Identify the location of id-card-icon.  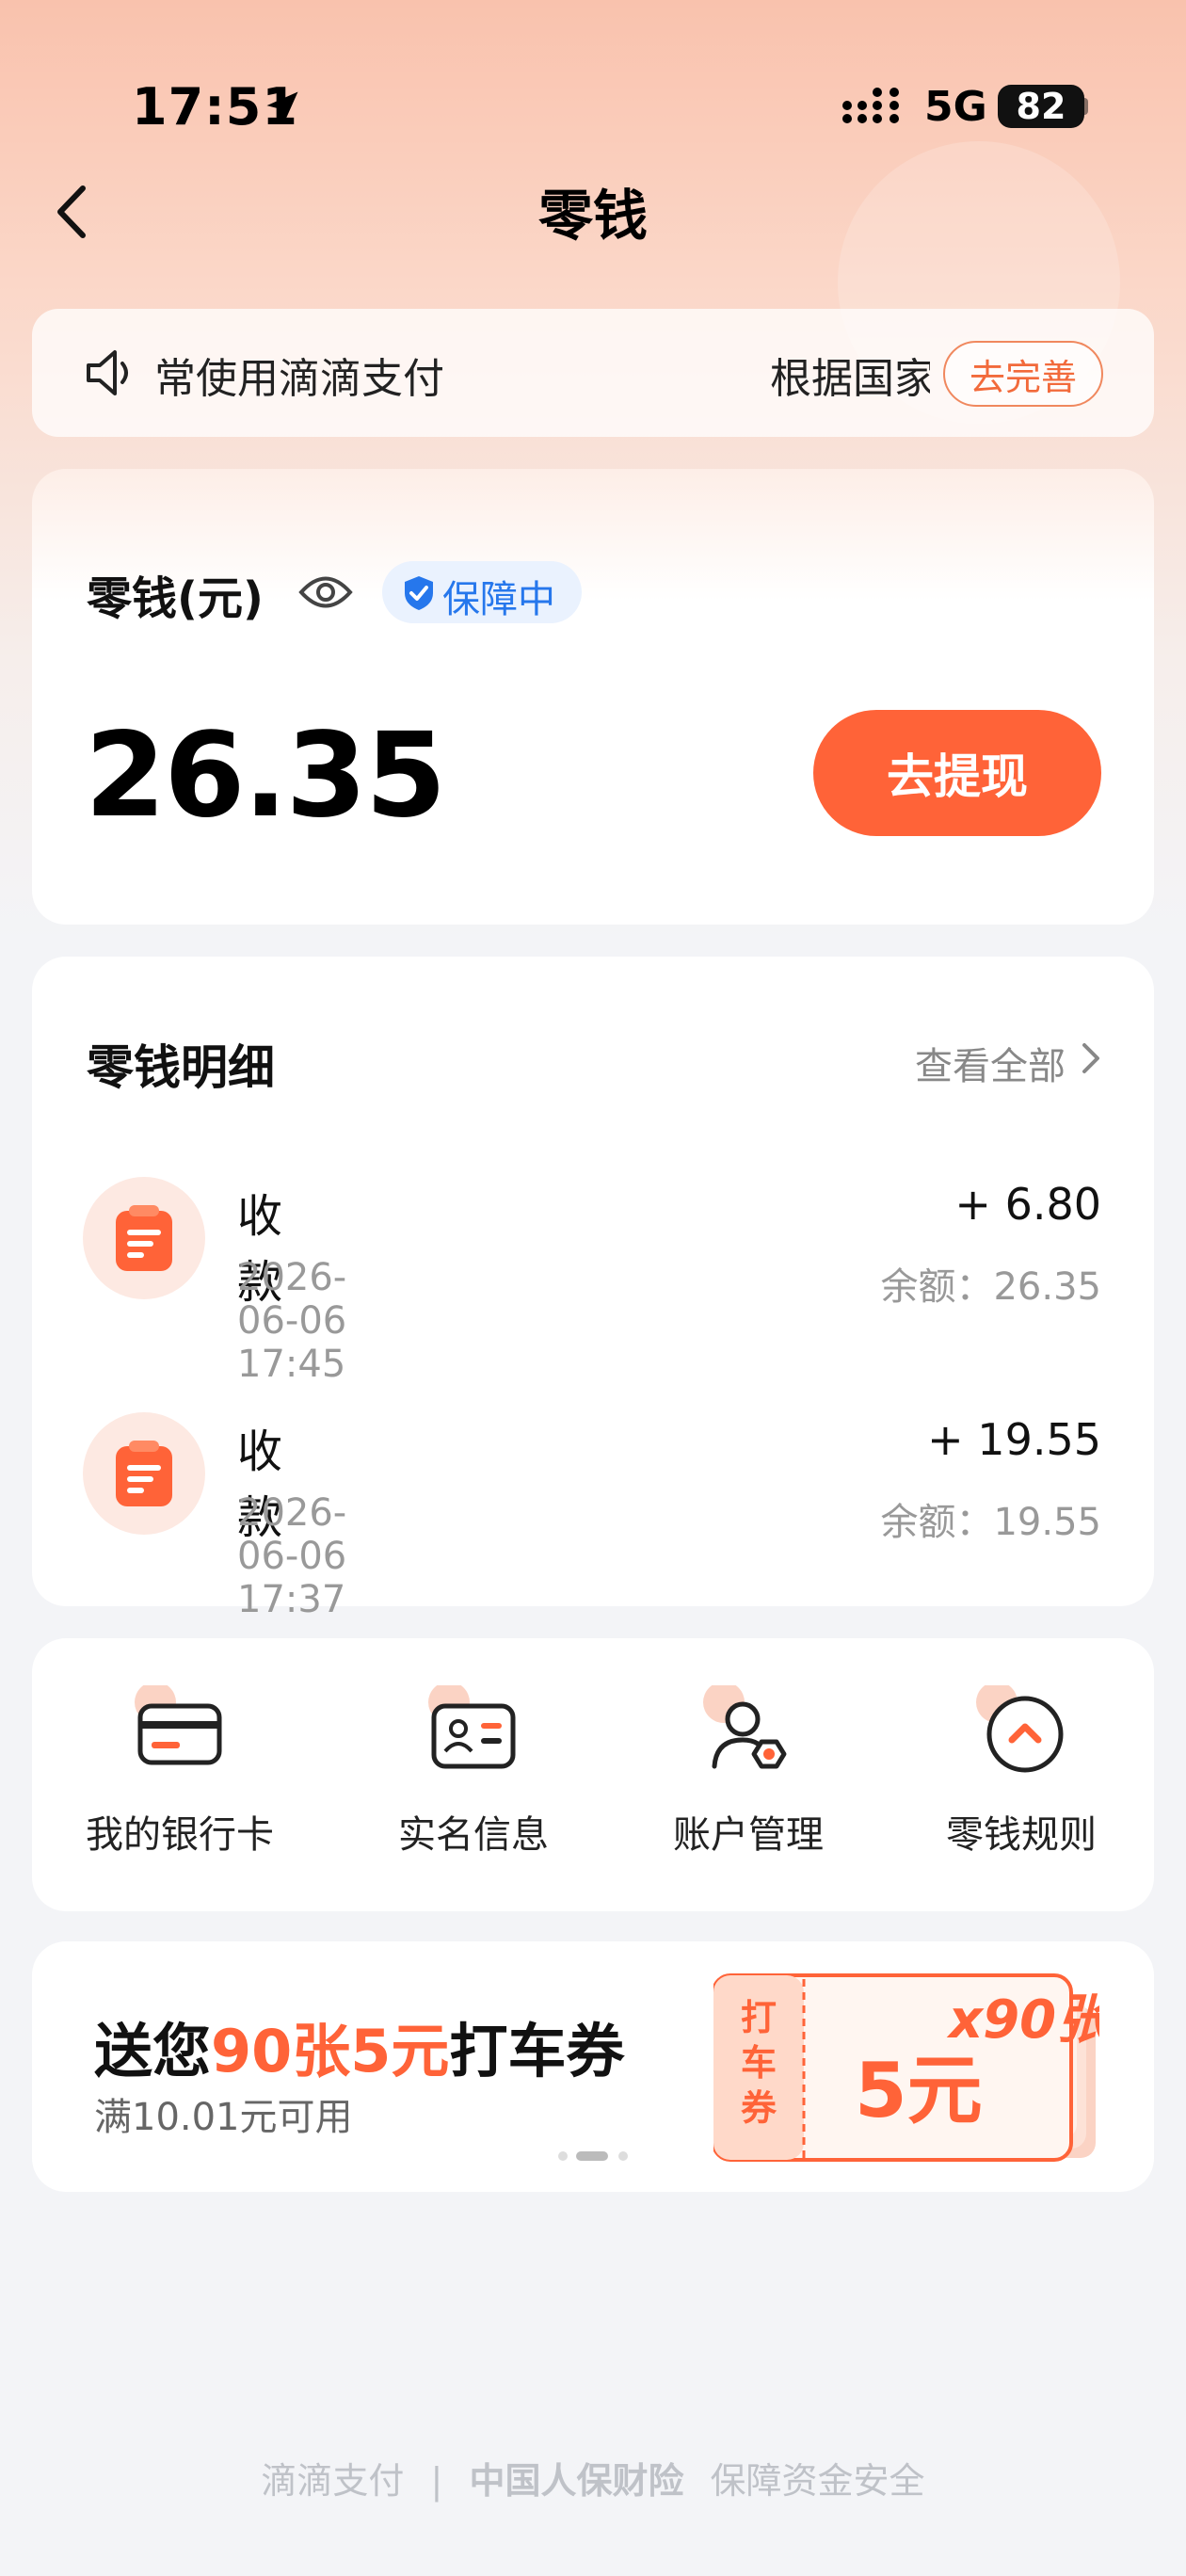
(472, 1727).